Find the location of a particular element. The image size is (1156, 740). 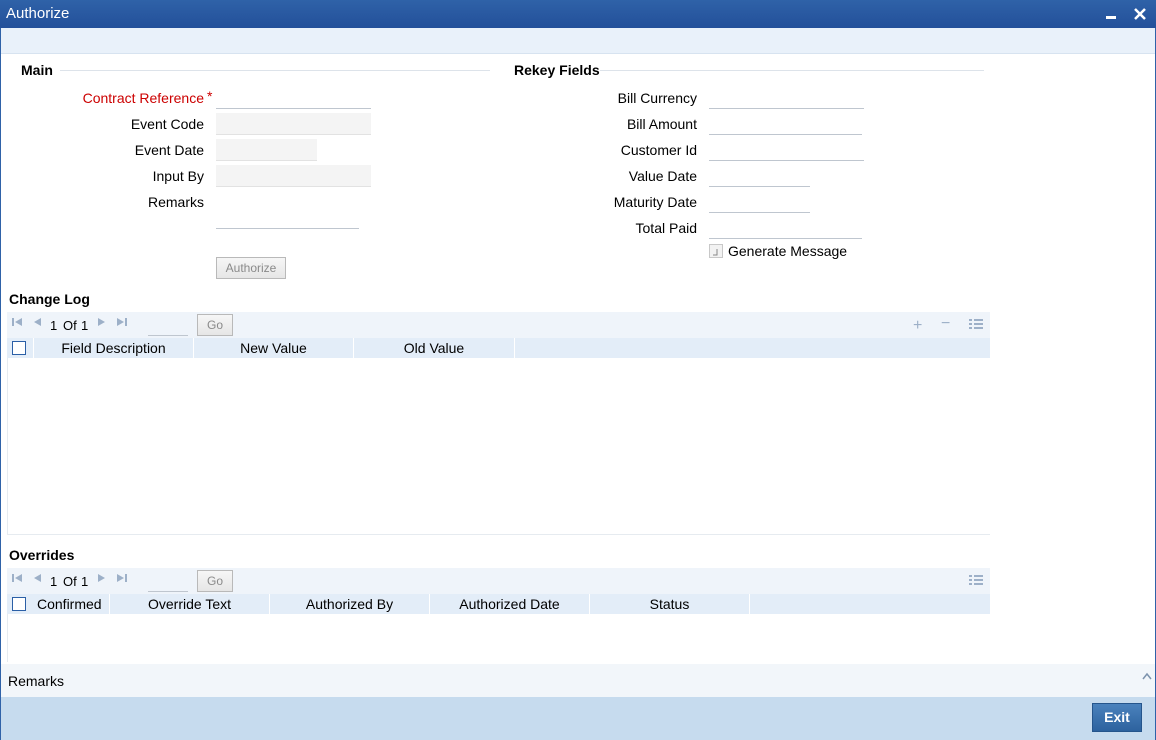

generate-message-label: Generate Message is located at coordinates (788, 251).